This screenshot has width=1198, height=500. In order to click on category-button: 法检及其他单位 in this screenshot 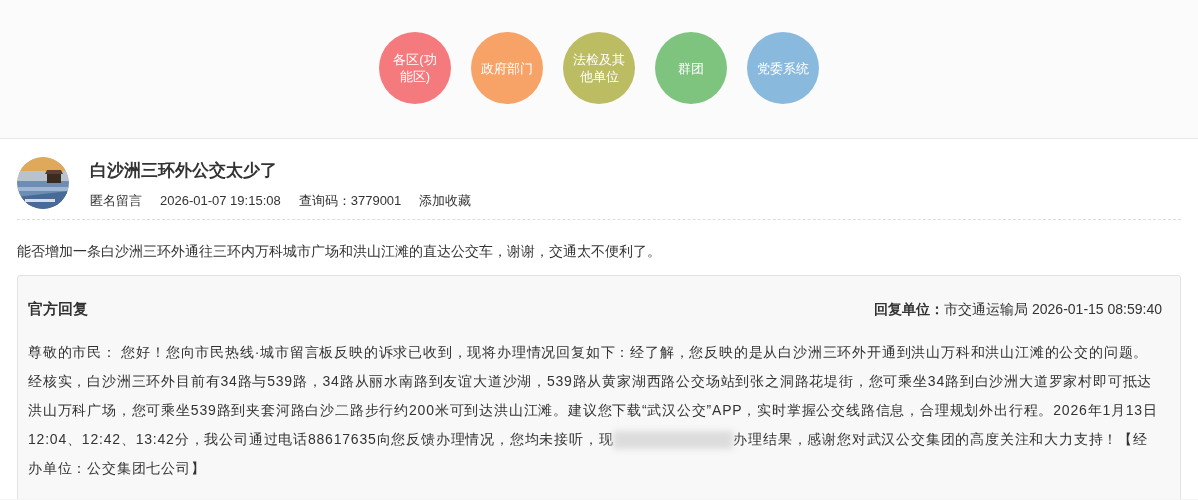, I will do `click(599, 68)`.